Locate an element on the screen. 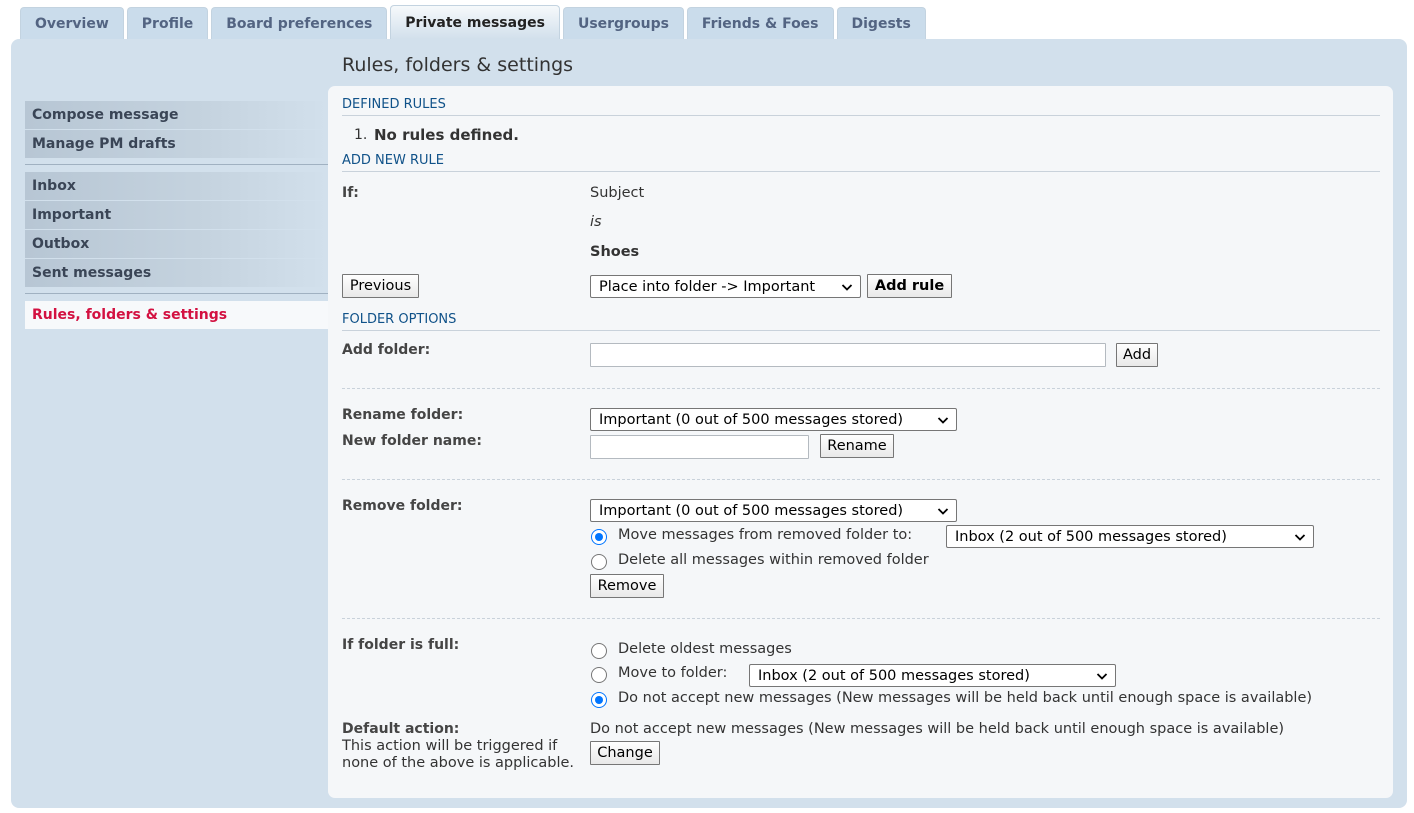  new-folder-name-input is located at coordinates (699, 447).